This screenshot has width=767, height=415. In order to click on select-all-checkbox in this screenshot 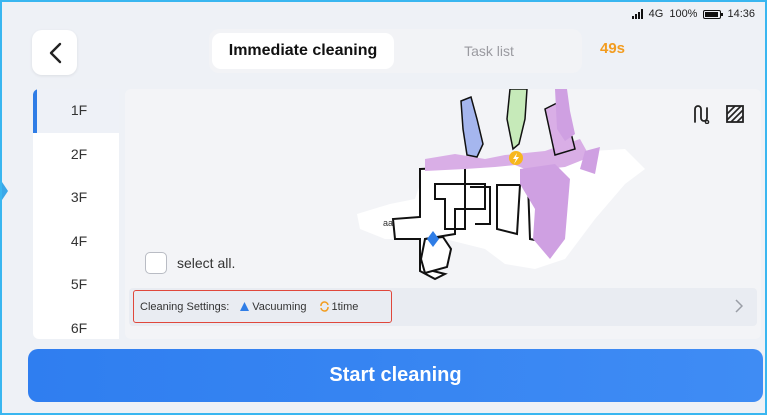, I will do `click(156, 263)`.